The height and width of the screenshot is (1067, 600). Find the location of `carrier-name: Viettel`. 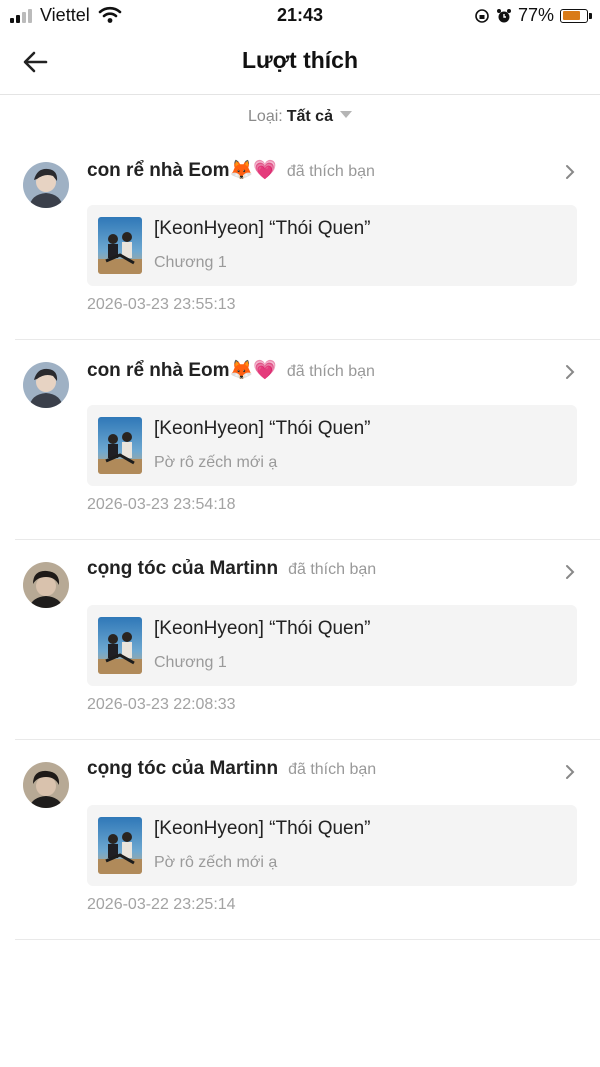

carrier-name: Viettel is located at coordinates (65, 15).